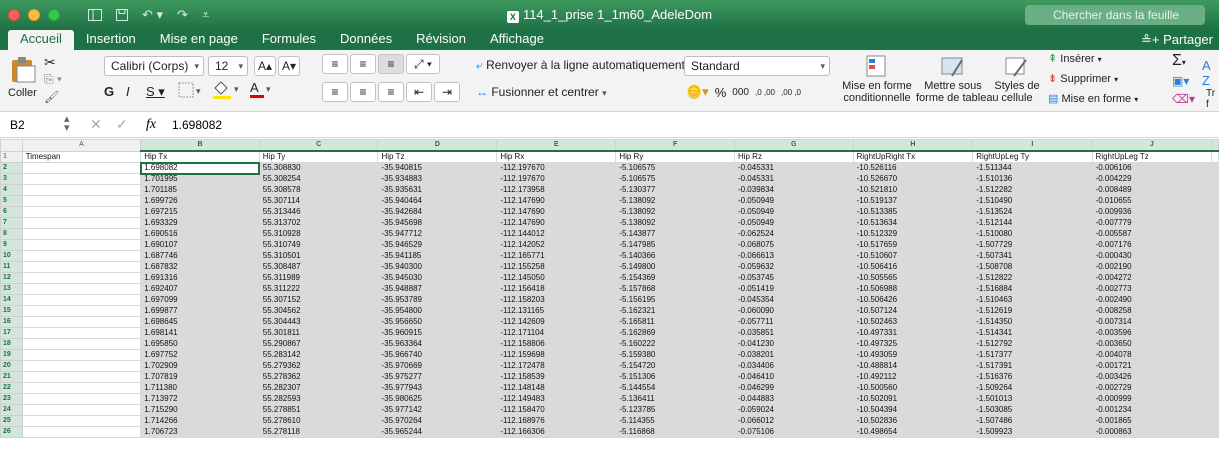 The height and width of the screenshot is (459, 1219). What do you see at coordinates (913, 355) in the screenshot?
I see `cell: -10.493059` at bounding box center [913, 355].